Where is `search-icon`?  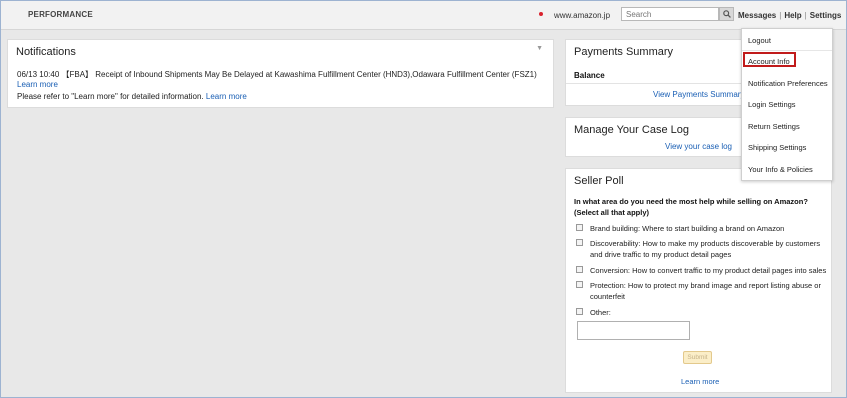 search-icon is located at coordinates (726, 14).